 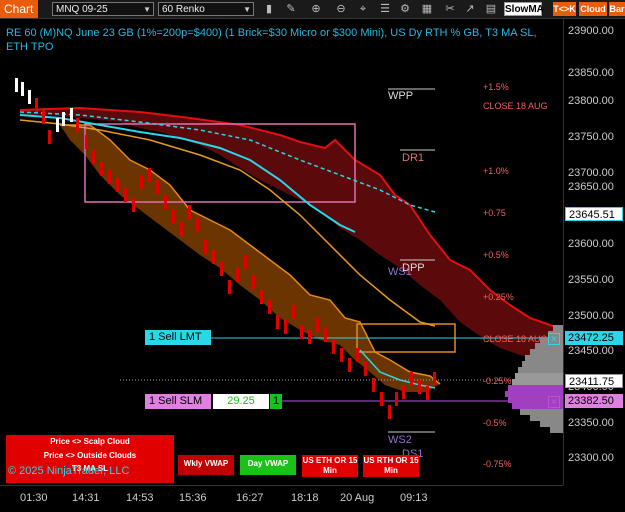 What do you see at coordinates (341, 9) in the screenshot?
I see `zoom-out-icon: ⊖` at bounding box center [341, 9].